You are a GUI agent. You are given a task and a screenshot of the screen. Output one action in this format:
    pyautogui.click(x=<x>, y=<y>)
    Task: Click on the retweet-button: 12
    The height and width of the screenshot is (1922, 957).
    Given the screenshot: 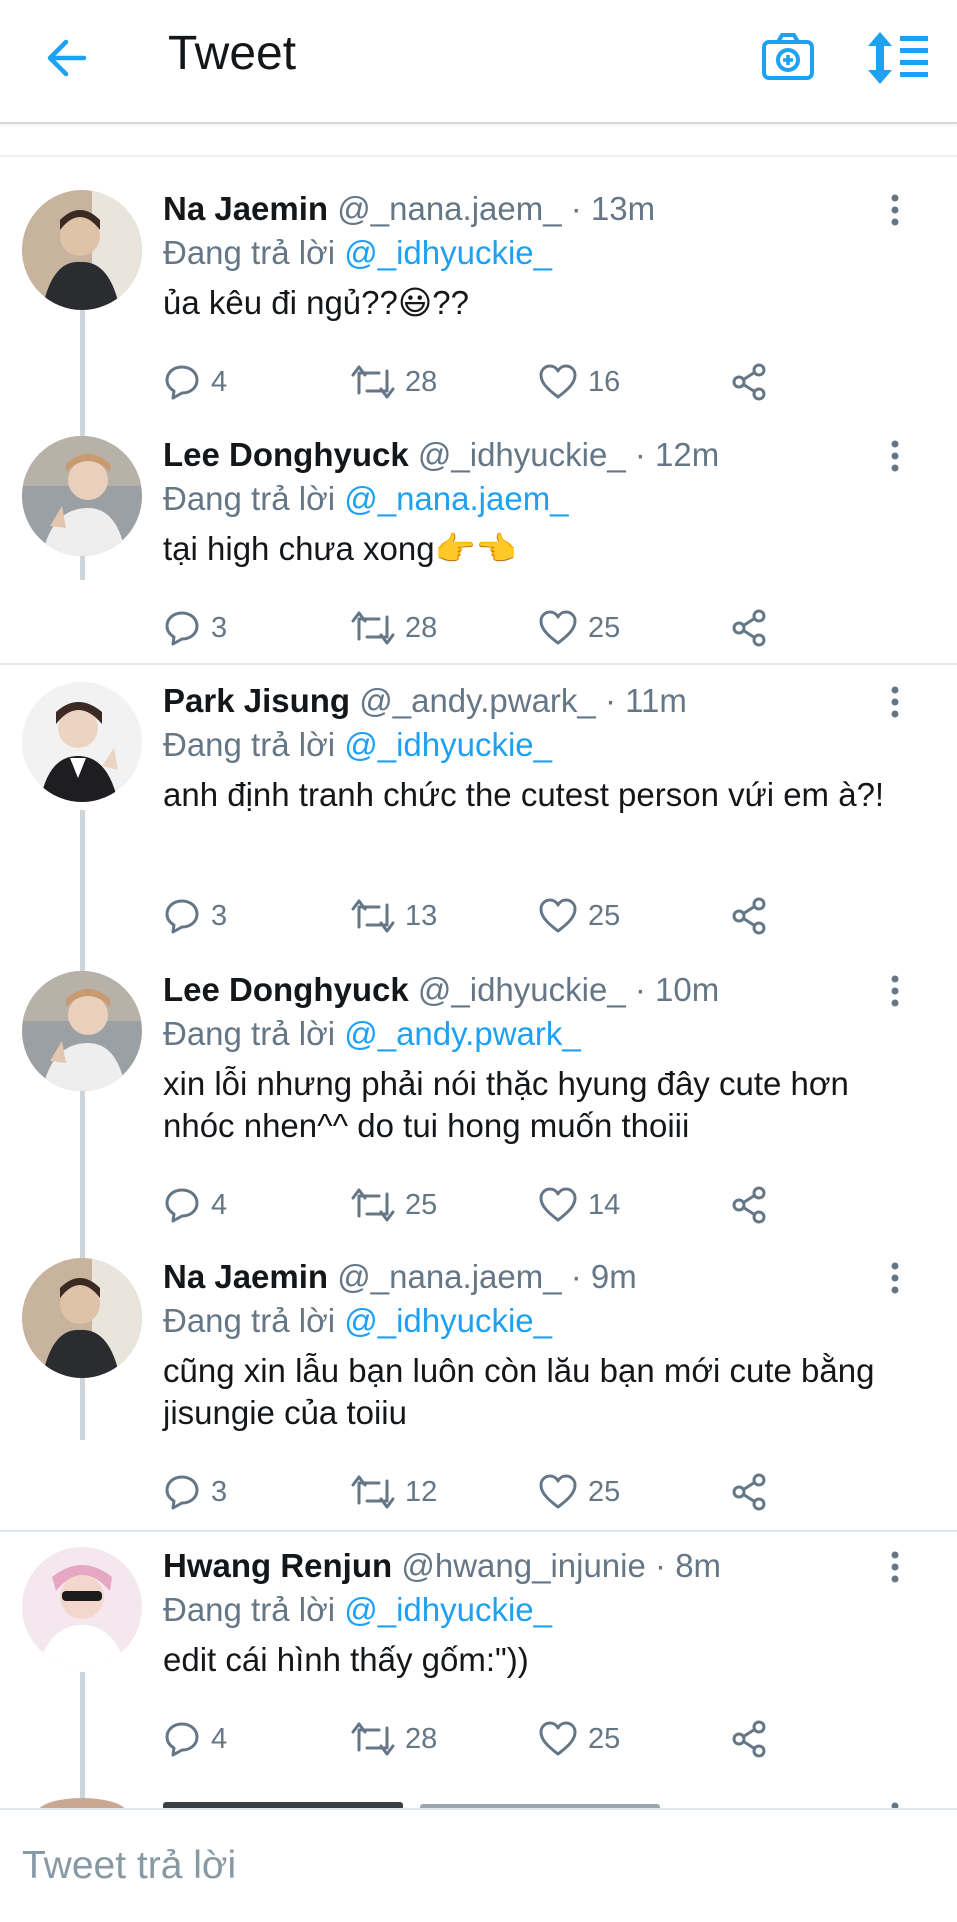 What is the action you would take?
    pyautogui.click(x=394, y=1492)
    